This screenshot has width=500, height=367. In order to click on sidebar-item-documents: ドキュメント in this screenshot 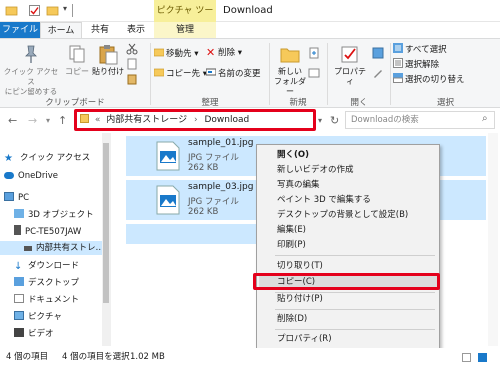, I will do `click(46, 300)`.